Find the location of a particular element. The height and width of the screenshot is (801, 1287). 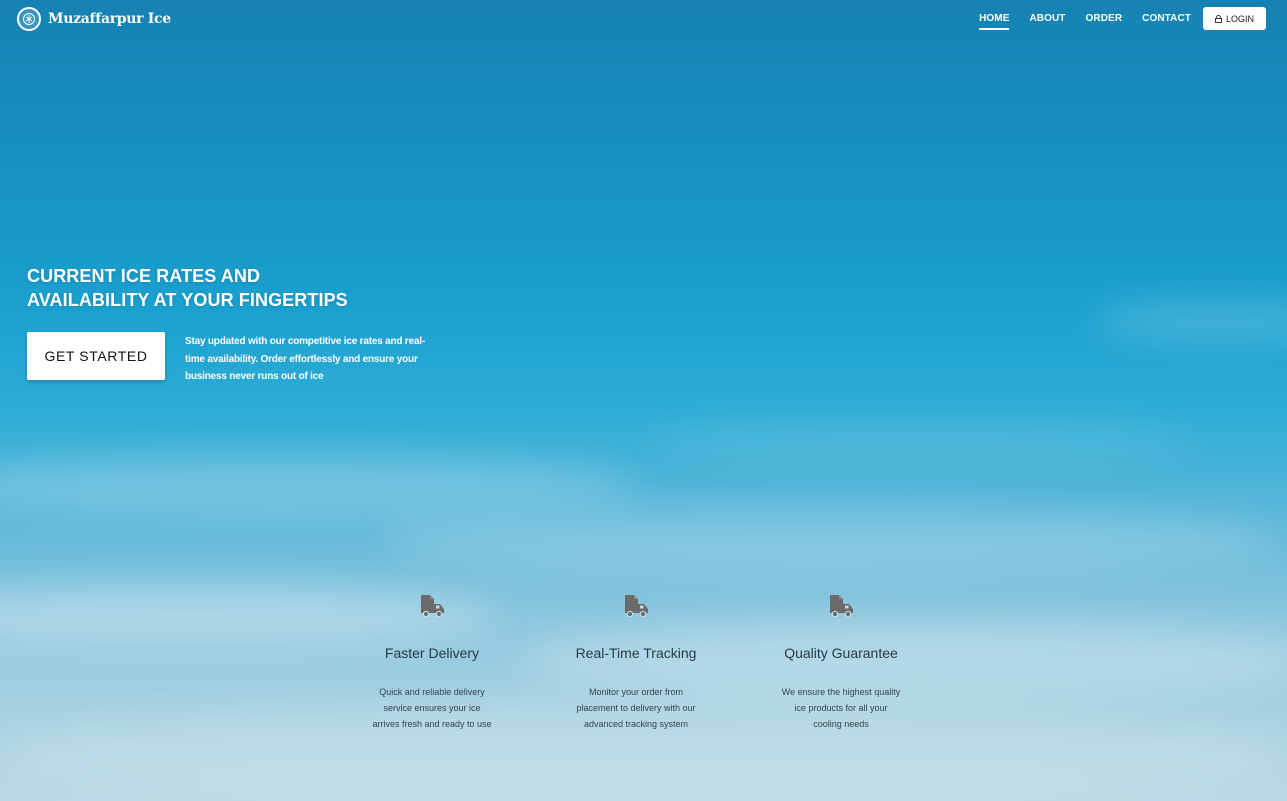

nav-item-home: HOME is located at coordinates (994, 21).